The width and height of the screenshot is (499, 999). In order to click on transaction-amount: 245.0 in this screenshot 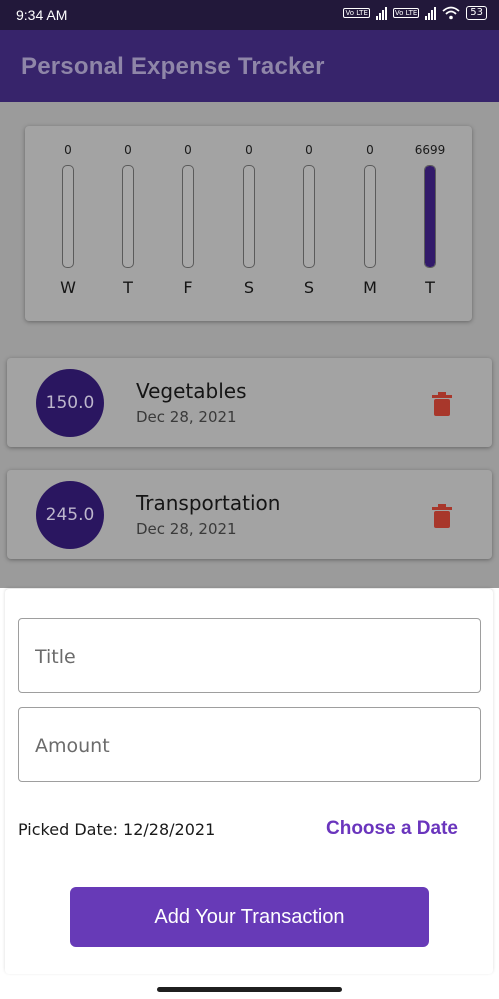, I will do `click(70, 515)`.